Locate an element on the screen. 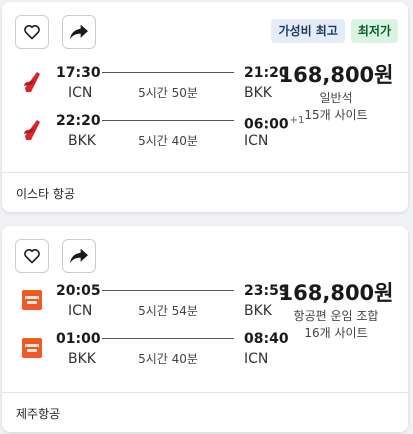 The height and width of the screenshot is (434, 413). fare-type: 일반석 is located at coordinates (336, 98).